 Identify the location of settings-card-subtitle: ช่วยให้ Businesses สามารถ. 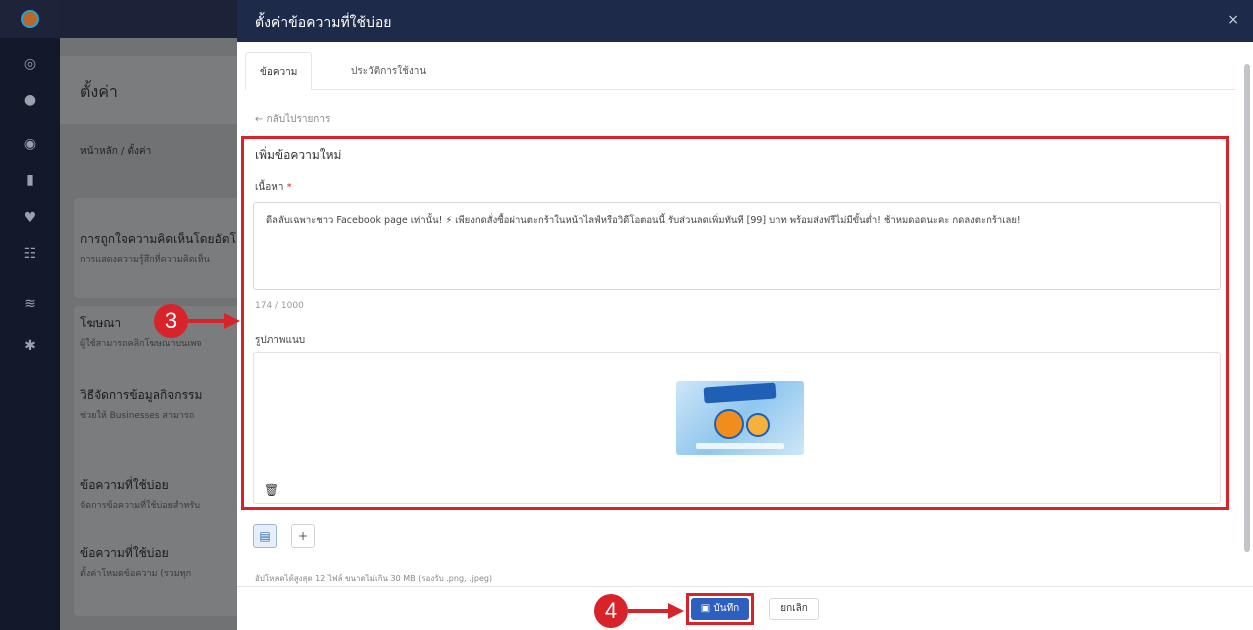
(137, 416).